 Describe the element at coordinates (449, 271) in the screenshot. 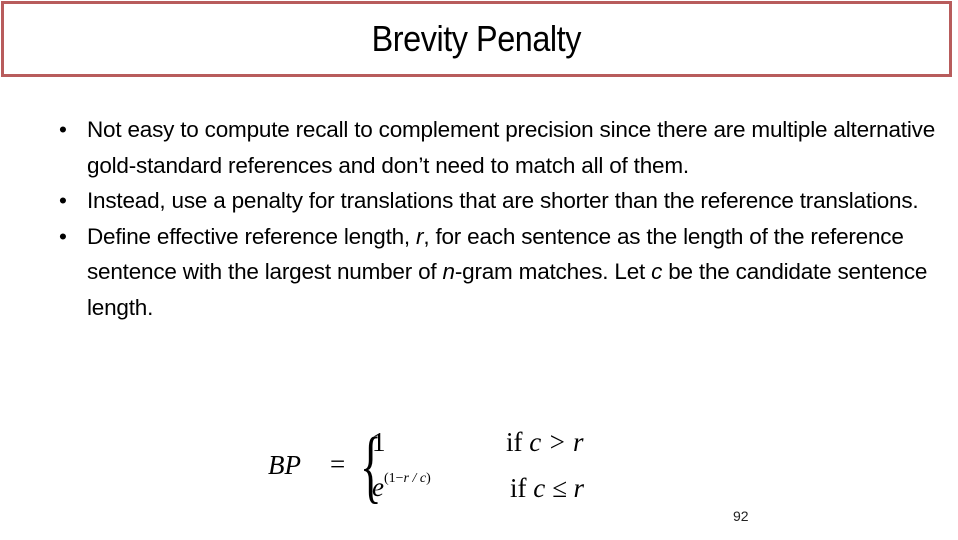

I see `variable-n: n` at that location.